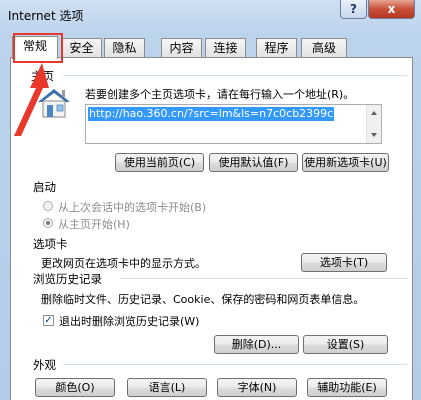 This screenshot has height=400, width=421. What do you see at coordinates (123, 263) in the screenshot?
I see `tabs-description: 更改网页在选项卡中的显示方式。` at bounding box center [123, 263].